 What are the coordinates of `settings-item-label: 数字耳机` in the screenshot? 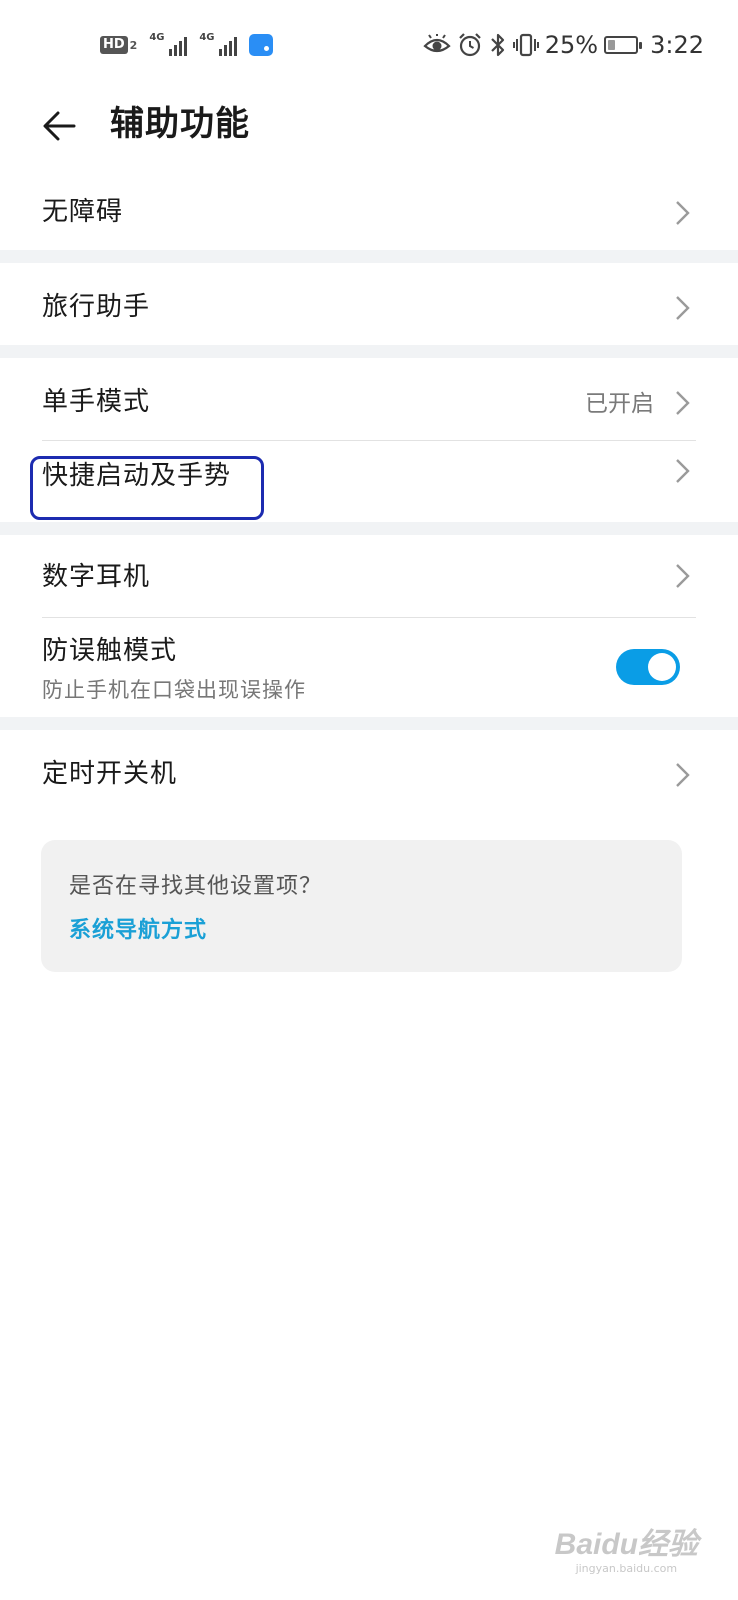 It's located at (96, 577).